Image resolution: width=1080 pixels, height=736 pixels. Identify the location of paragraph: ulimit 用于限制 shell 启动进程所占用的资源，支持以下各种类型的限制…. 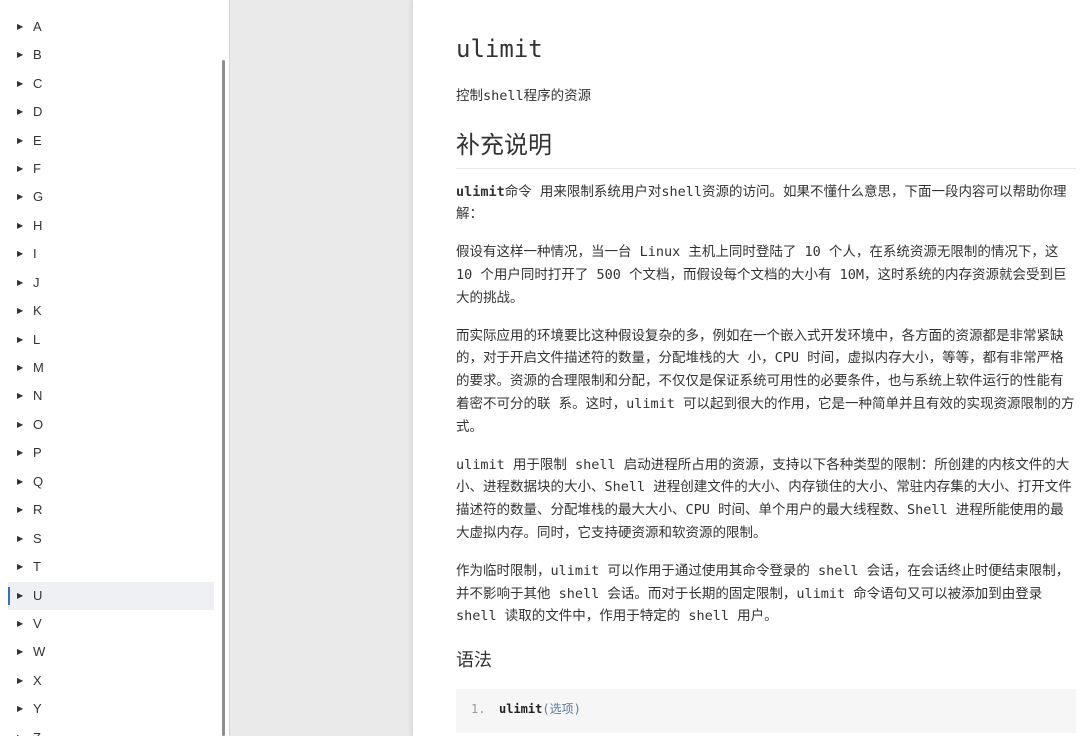
(764, 498).